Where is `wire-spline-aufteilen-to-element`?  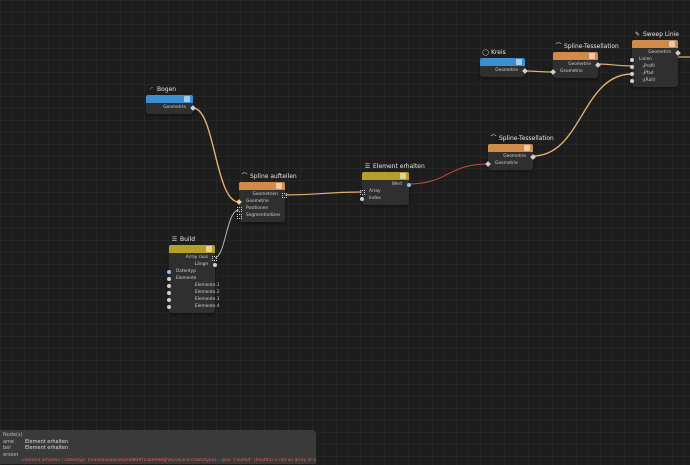
wire-spline-aufteilen-to-element is located at coordinates (323, 193).